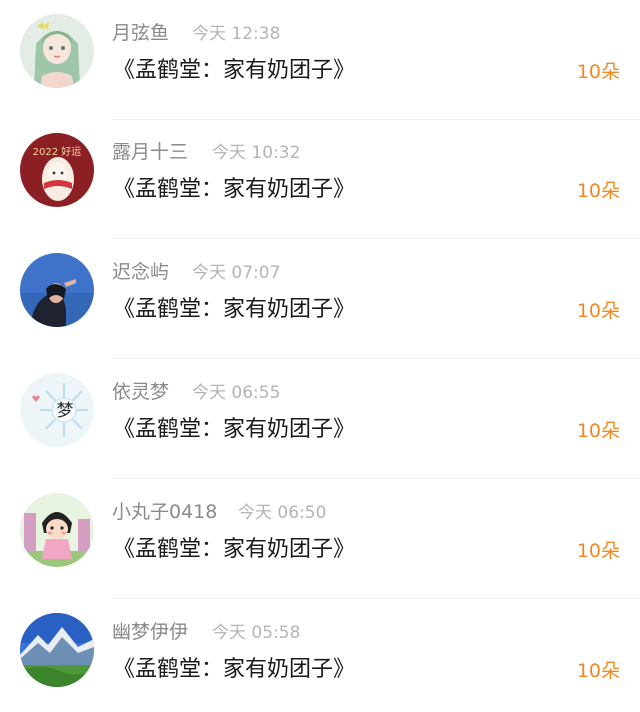  What do you see at coordinates (236, 393) in the screenshot?
I see `timestamp: 今天 06:55` at bounding box center [236, 393].